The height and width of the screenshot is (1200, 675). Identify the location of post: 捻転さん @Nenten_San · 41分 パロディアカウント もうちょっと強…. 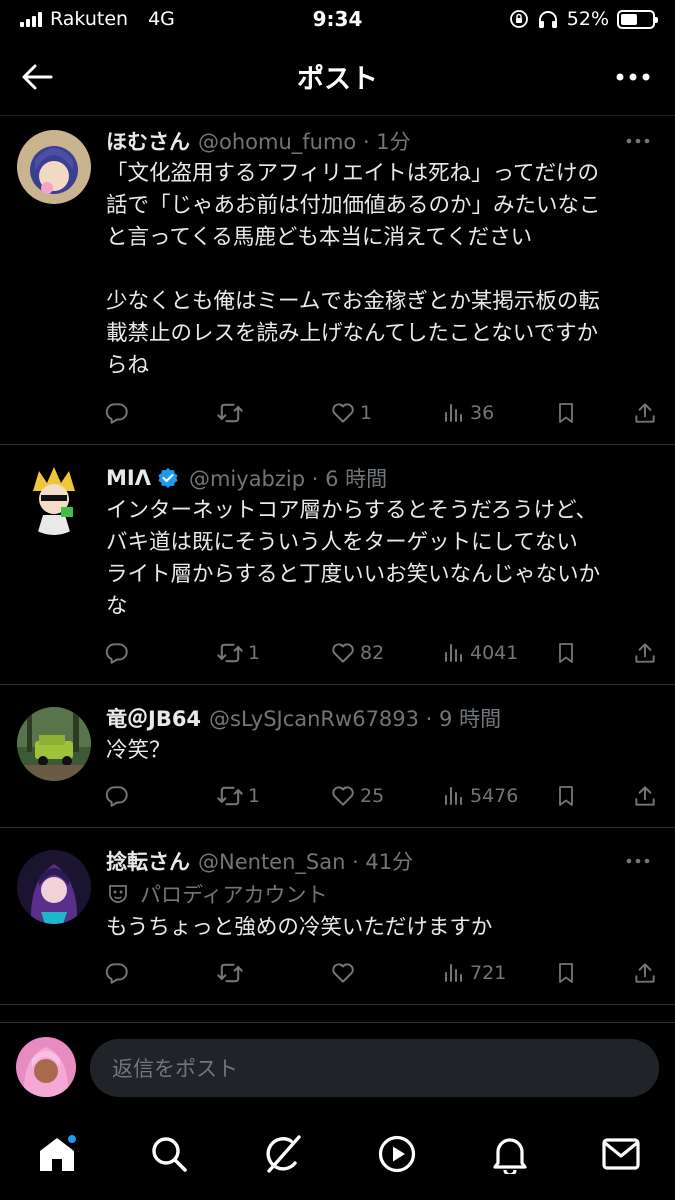
(337, 916).